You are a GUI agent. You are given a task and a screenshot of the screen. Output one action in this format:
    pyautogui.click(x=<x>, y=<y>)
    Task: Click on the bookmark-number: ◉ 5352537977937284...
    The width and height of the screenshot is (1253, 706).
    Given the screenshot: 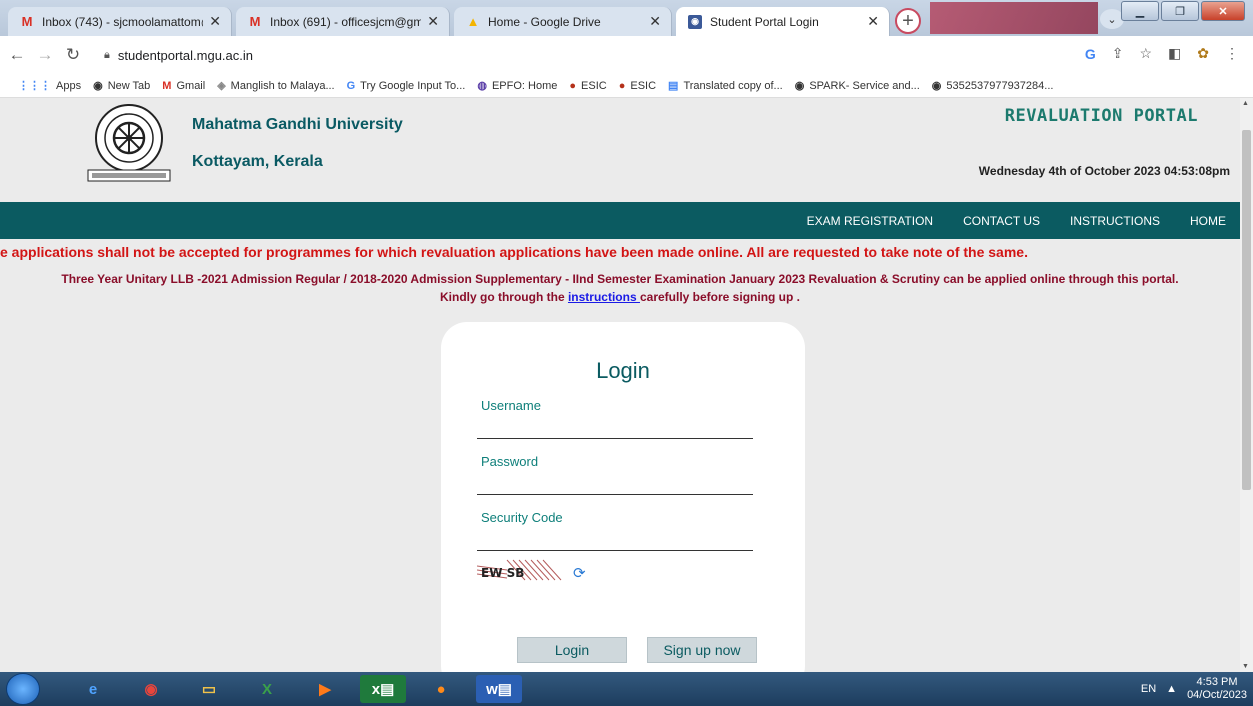 What is the action you would take?
    pyautogui.click(x=992, y=86)
    